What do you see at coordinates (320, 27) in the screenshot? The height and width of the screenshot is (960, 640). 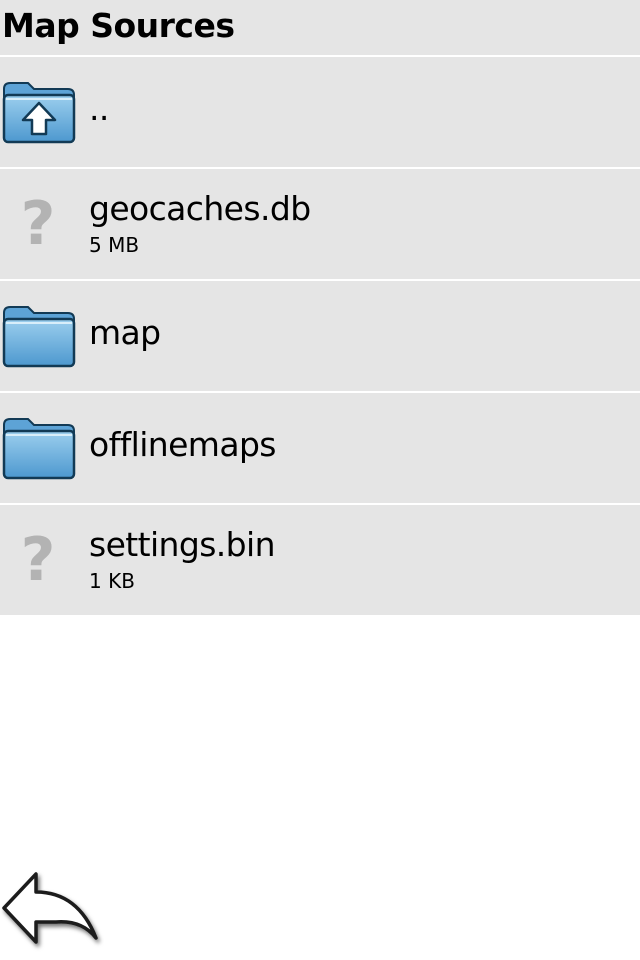 I see `header: Map Sources` at bounding box center [320, 27].